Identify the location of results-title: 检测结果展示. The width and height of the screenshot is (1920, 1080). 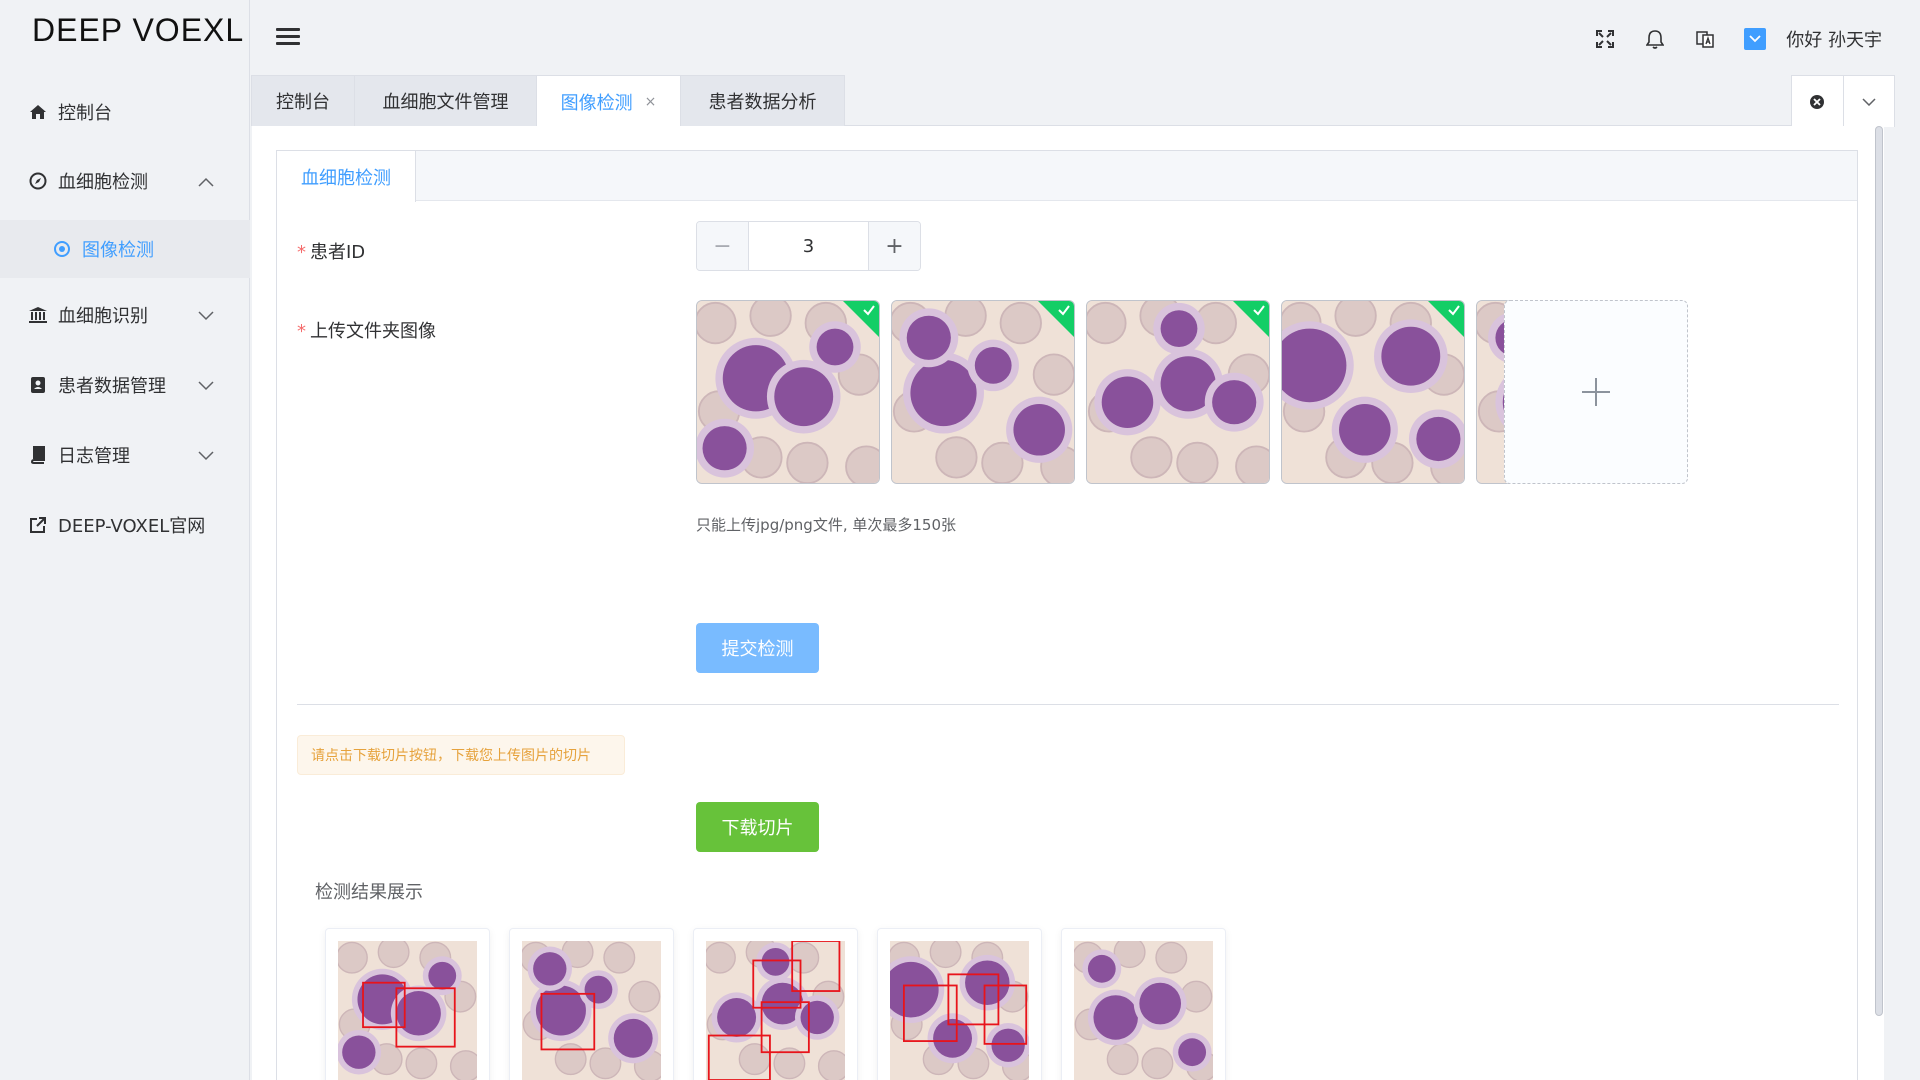
(369, 892).